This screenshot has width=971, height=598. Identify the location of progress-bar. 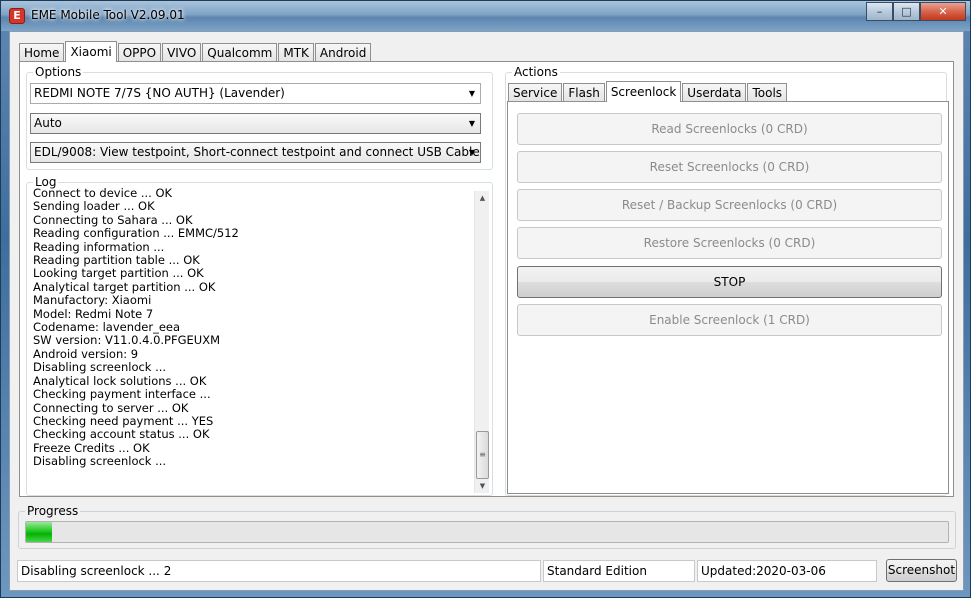
(487, 532).